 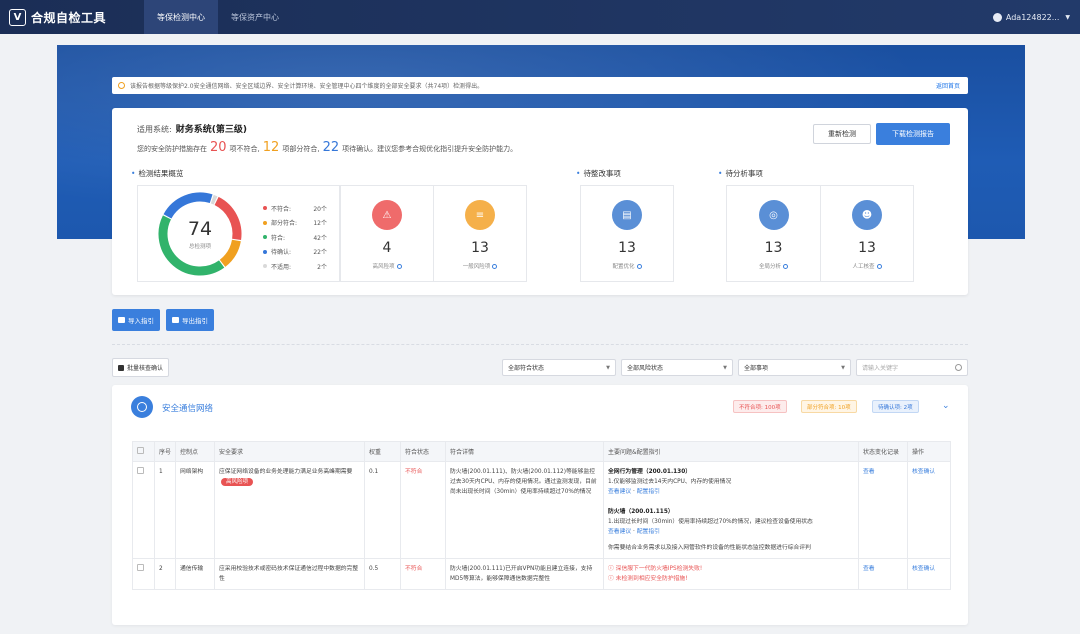 I want to click on error-message: ⓘ 深信服下一代防火墙IPS检测失败!, so click(x=655, y=569).